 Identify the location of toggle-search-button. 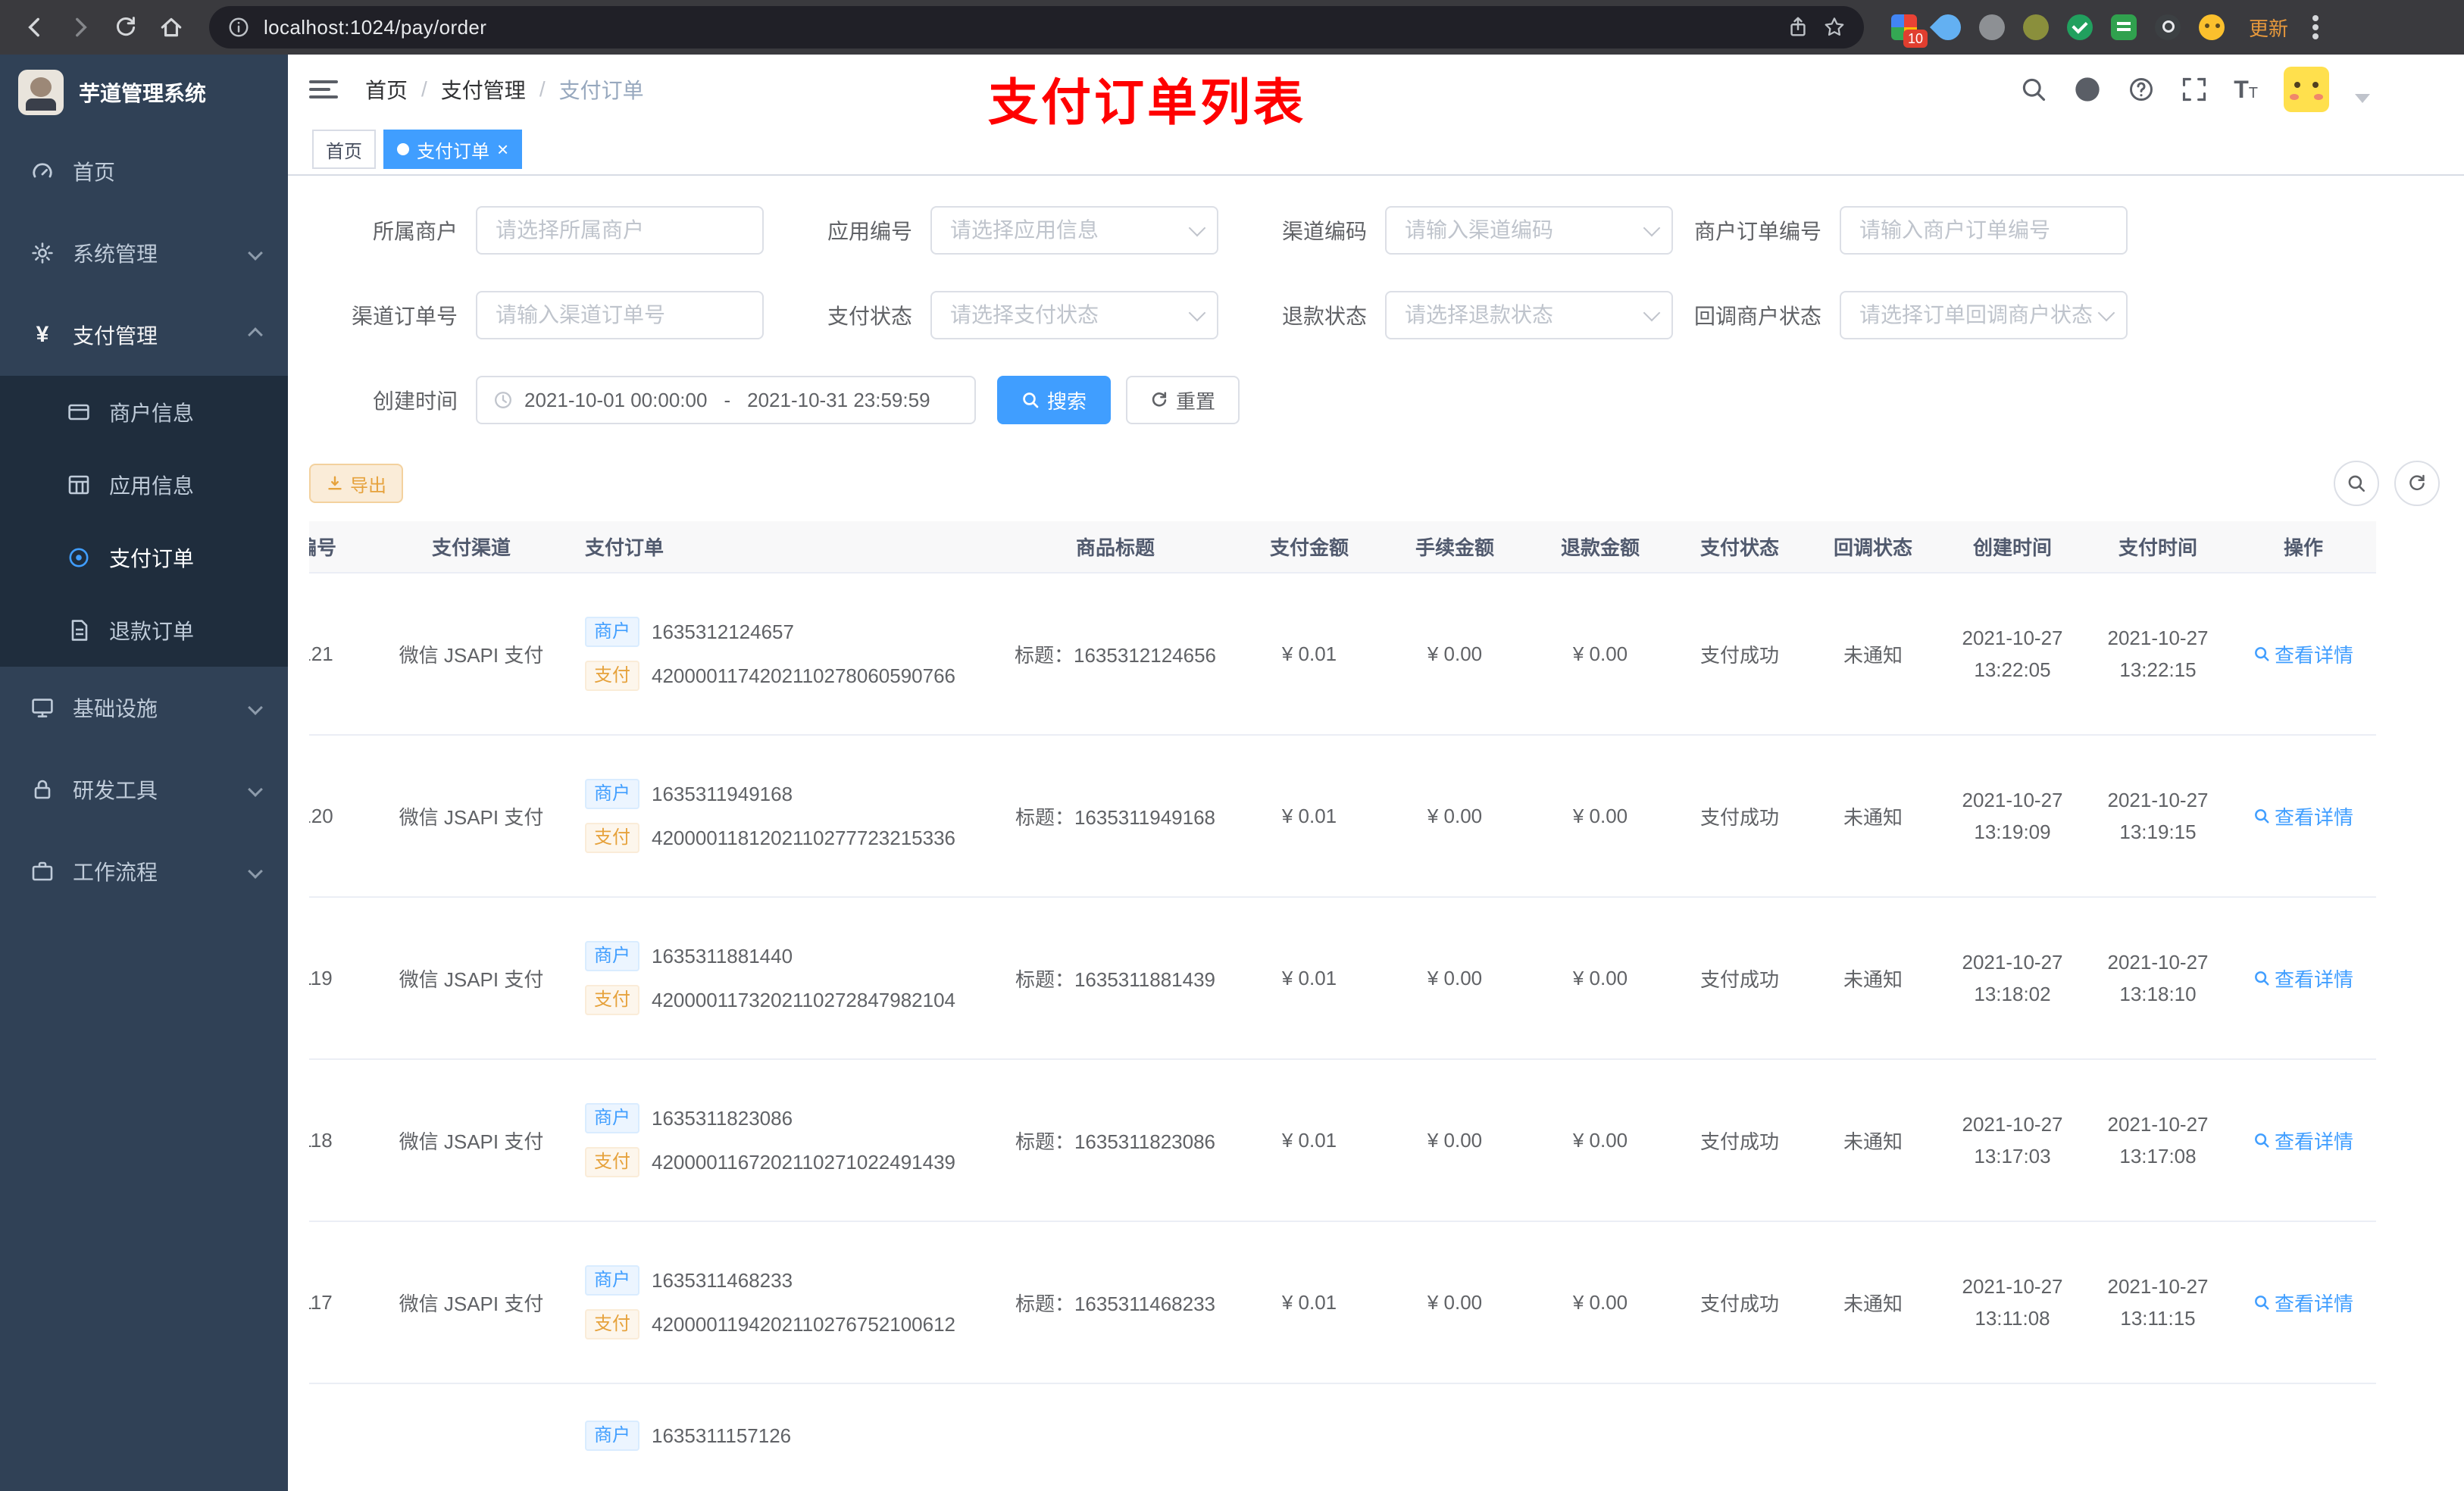
(2356, 483).